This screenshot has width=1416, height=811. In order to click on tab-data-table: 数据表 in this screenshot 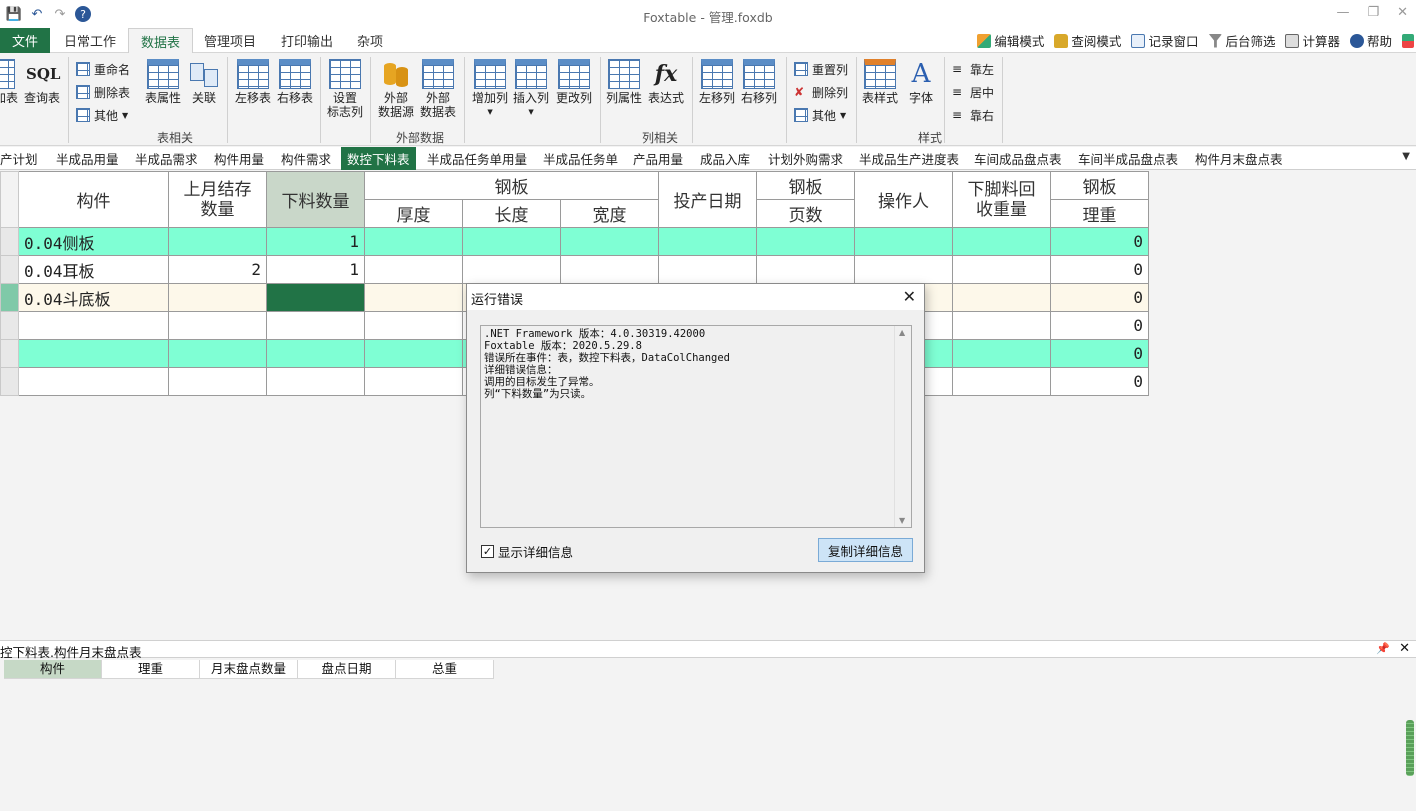, I will do `click(161, 41)`.